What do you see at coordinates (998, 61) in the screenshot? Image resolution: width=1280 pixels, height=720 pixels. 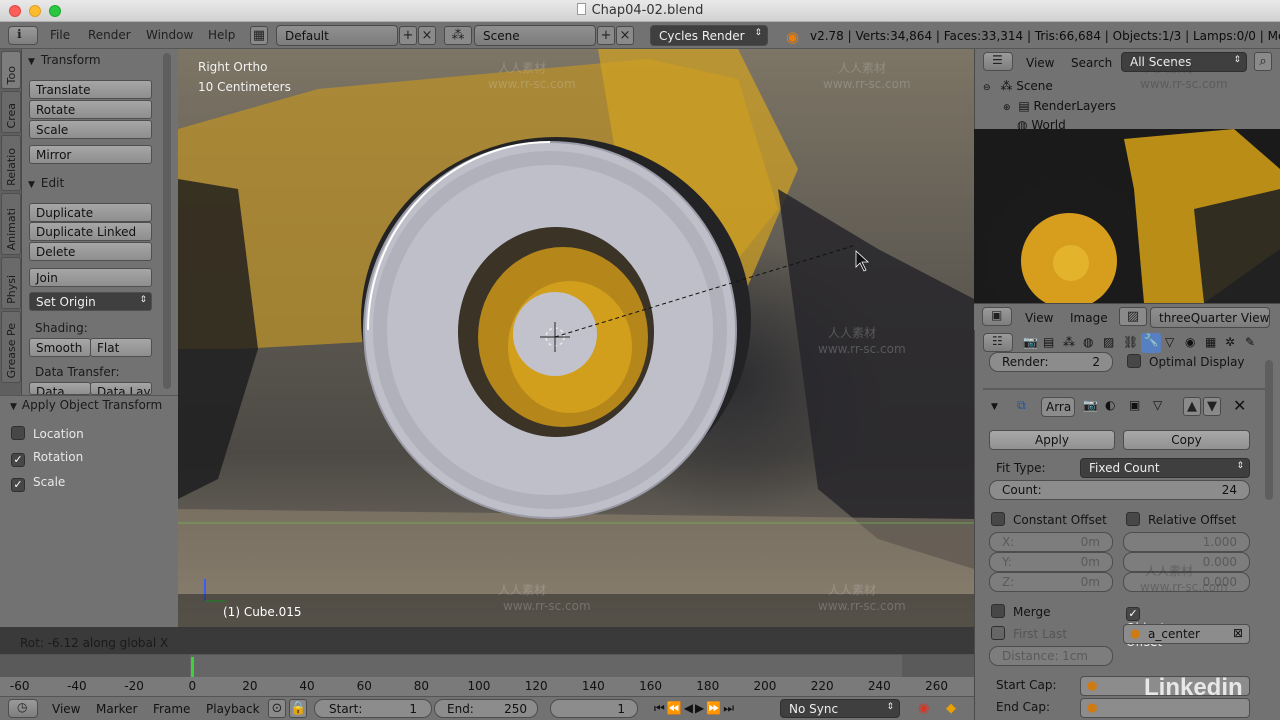 I see `outliner-editor-type-button: ☰` at bounding box center [998, 61].